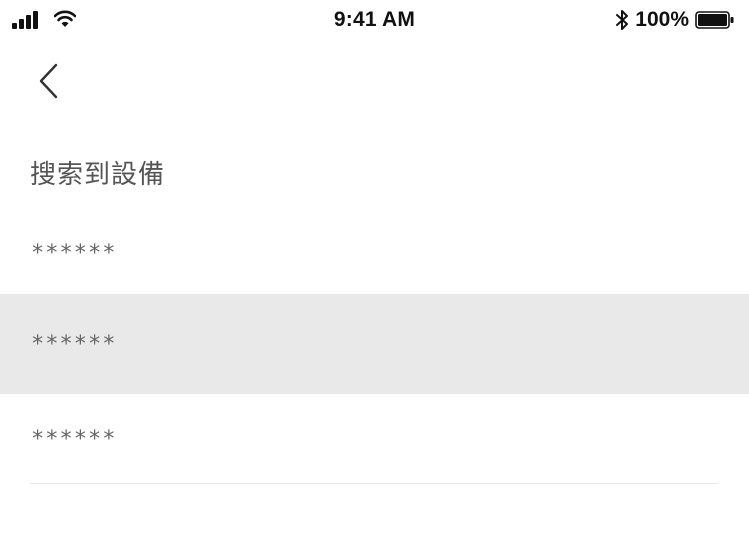 This screenshot has width=749, height=546. Describe the element at coordinates (714, 20) in the screenshot. I see `battery-icon` at that location.